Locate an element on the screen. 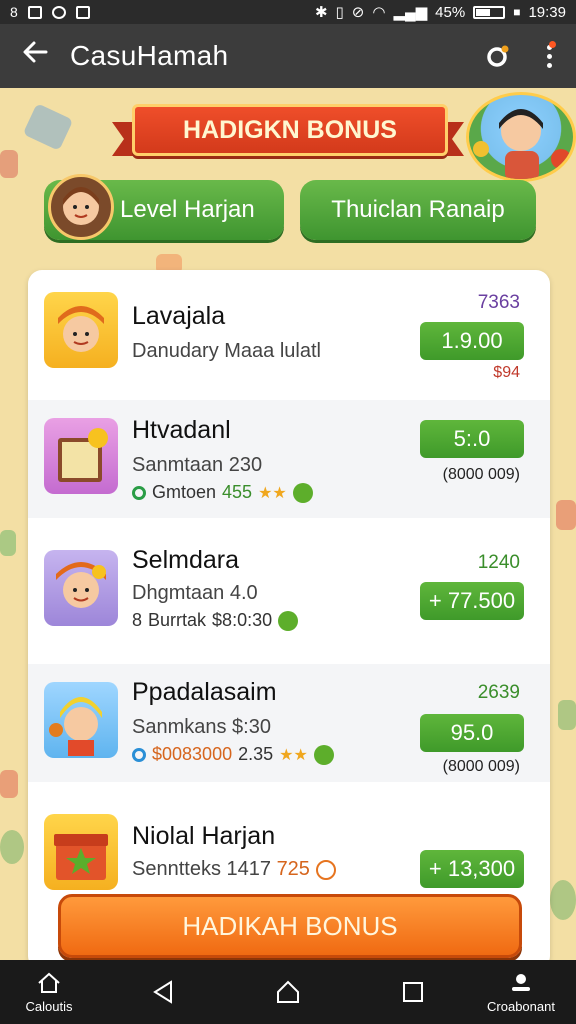 This screenshot has width=576, height=1024. nav-home-tab: Caloutis is located at coordinates (49, 992).